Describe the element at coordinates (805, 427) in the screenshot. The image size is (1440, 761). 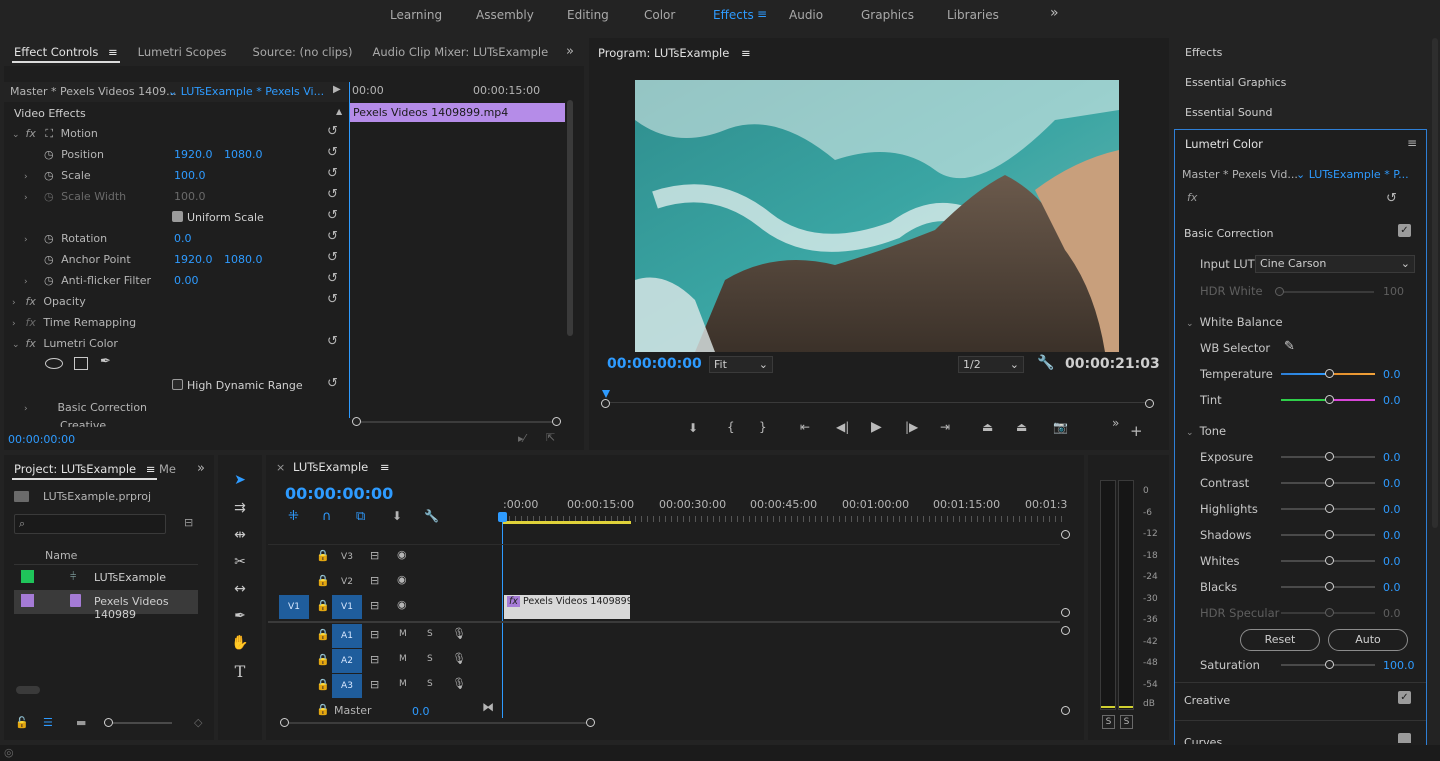
I see `go-to-in-icon: ⇤` at that location.